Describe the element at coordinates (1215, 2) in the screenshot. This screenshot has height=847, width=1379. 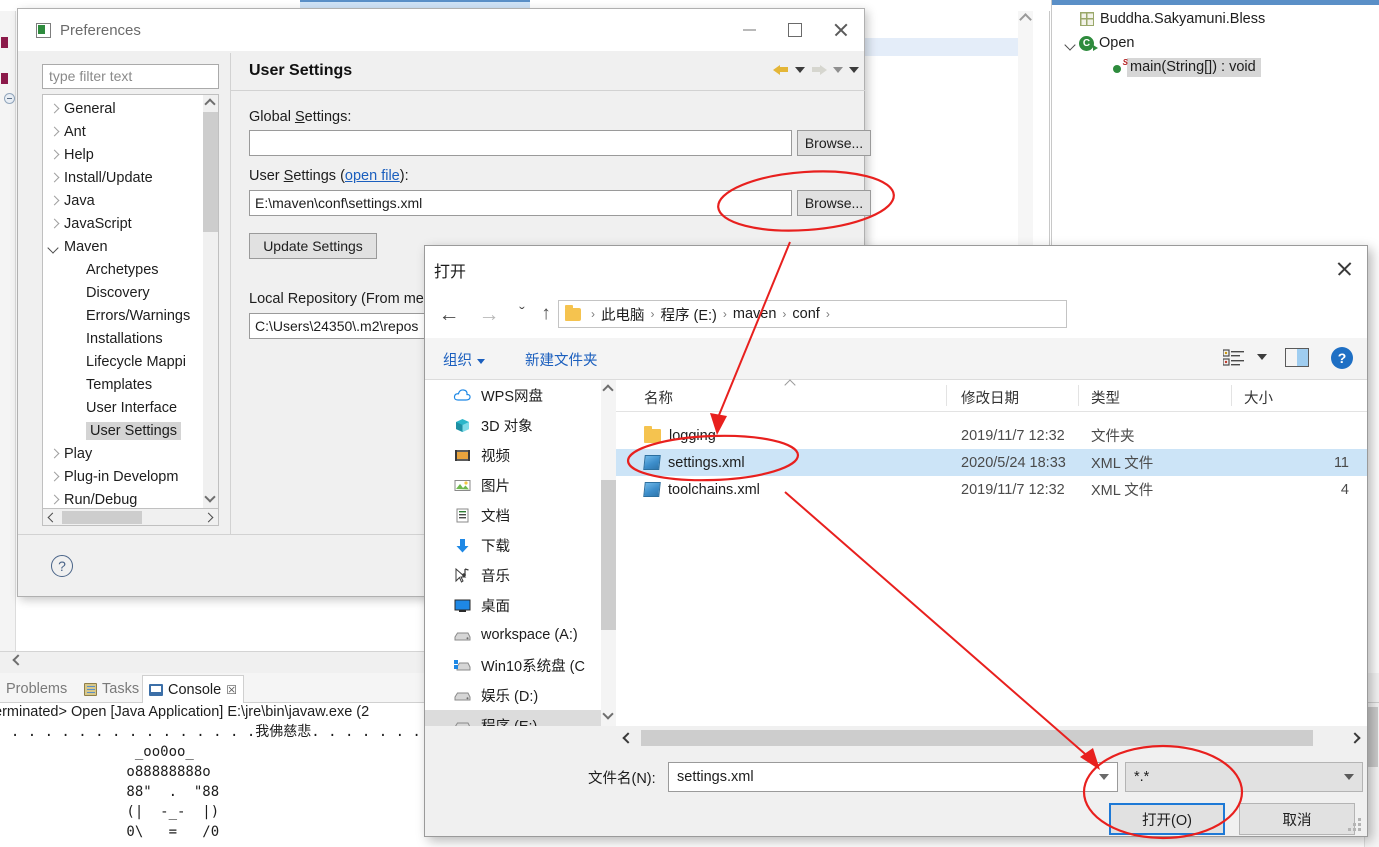
I see `outline-tab-header` at that location.